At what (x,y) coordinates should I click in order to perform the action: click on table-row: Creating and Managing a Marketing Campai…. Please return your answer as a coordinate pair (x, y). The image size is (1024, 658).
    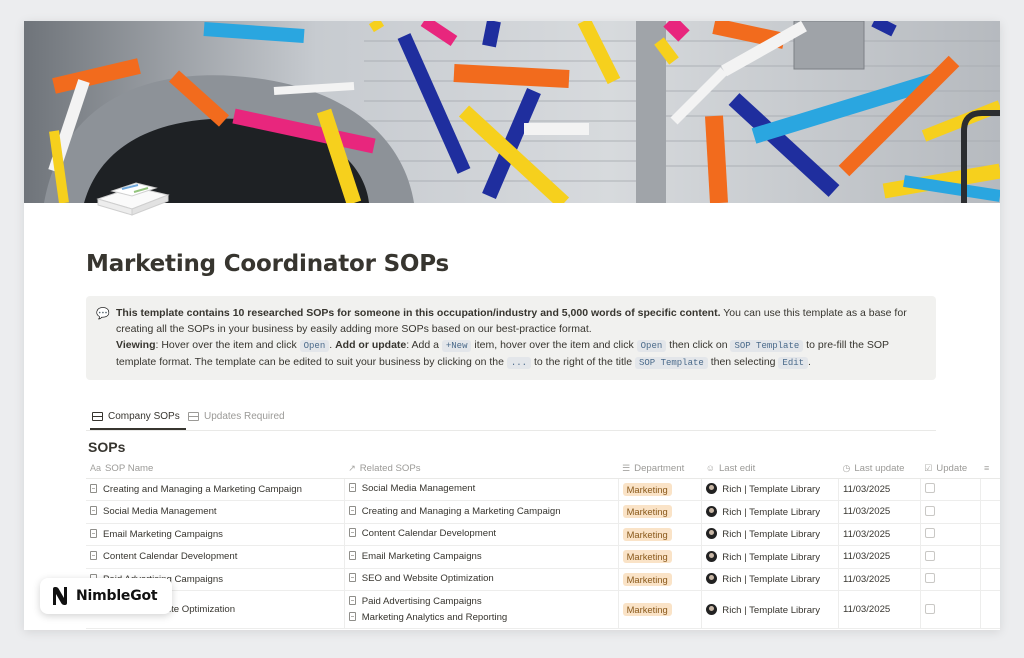
    Looking at the image, I should click on (543, 489).